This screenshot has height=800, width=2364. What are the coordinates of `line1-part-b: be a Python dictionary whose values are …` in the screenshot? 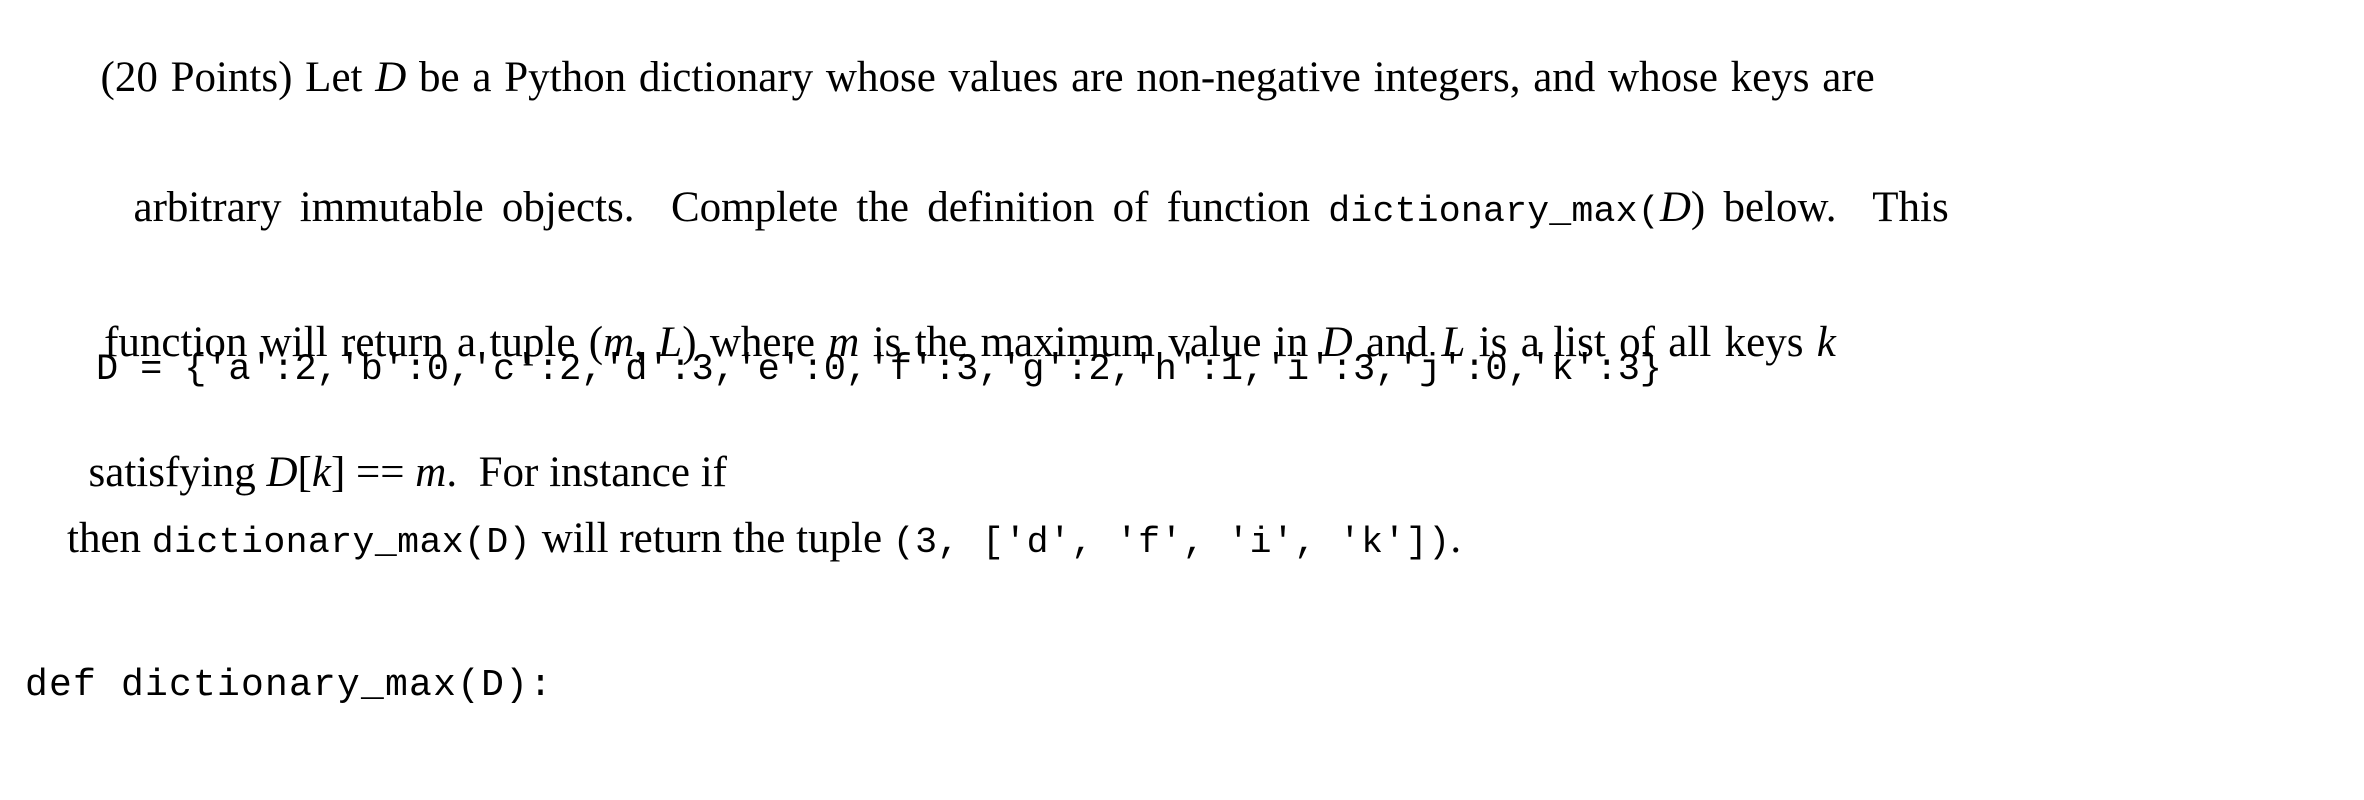 It's located at (1140, 77).